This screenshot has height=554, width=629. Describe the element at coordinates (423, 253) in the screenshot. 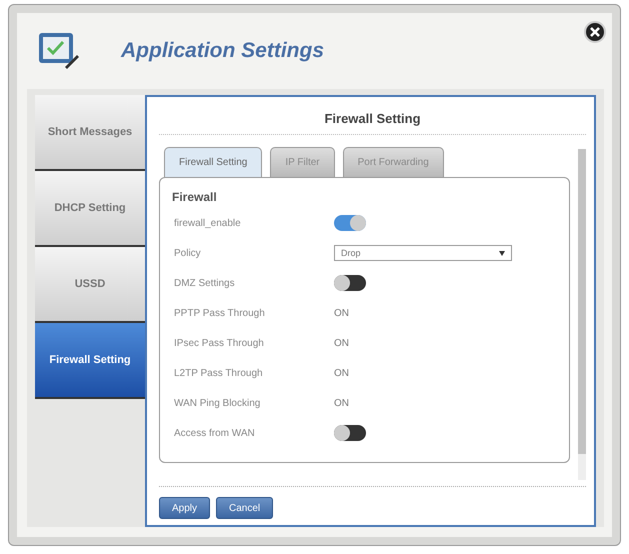

I see `policy-dropdown: Drop` at that location.